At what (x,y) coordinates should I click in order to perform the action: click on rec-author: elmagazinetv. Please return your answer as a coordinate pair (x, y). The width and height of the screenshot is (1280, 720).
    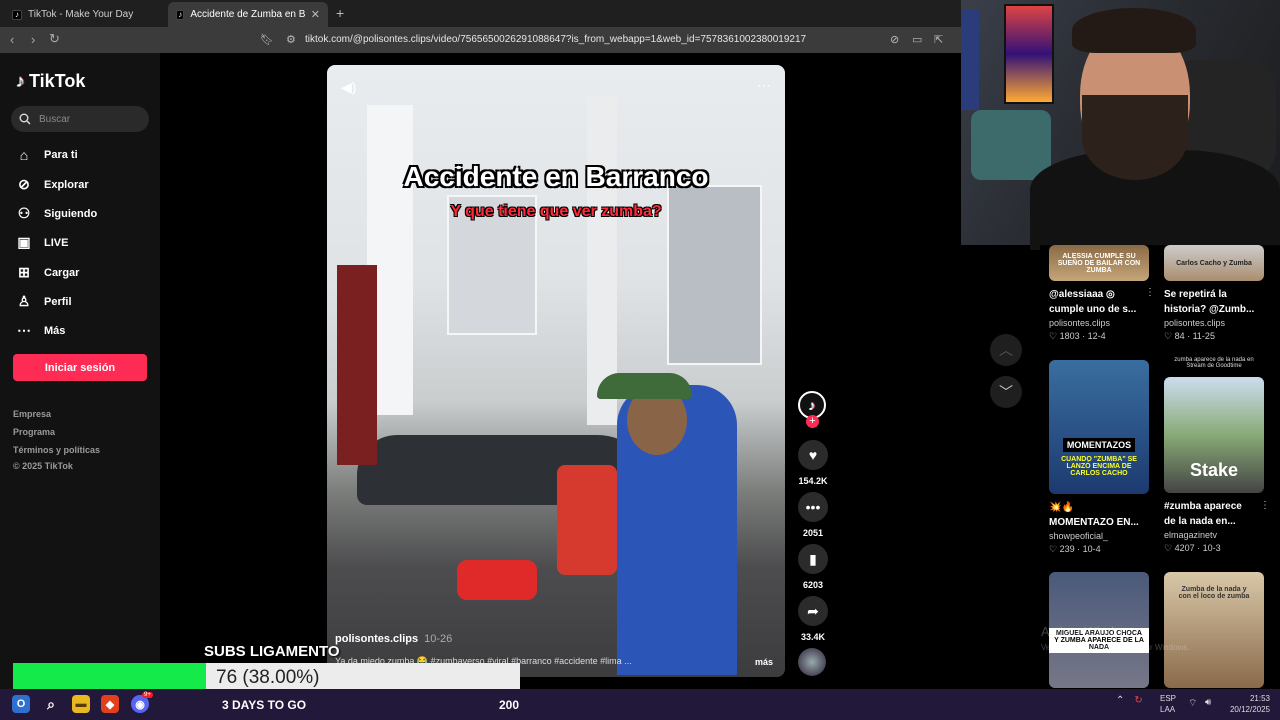
    Looking at the image, I should click on (1214, 535).